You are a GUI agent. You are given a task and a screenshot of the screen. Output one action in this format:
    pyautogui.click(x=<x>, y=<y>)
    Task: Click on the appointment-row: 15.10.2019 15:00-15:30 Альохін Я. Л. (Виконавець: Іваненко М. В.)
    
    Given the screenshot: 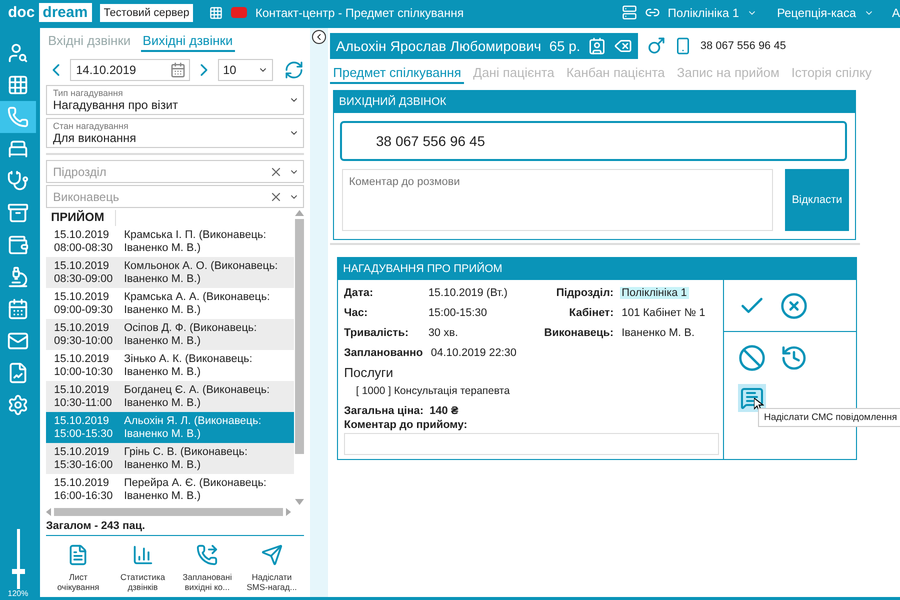 What is the action you would take?
    pyautogui.click(x=170, y=427)
    